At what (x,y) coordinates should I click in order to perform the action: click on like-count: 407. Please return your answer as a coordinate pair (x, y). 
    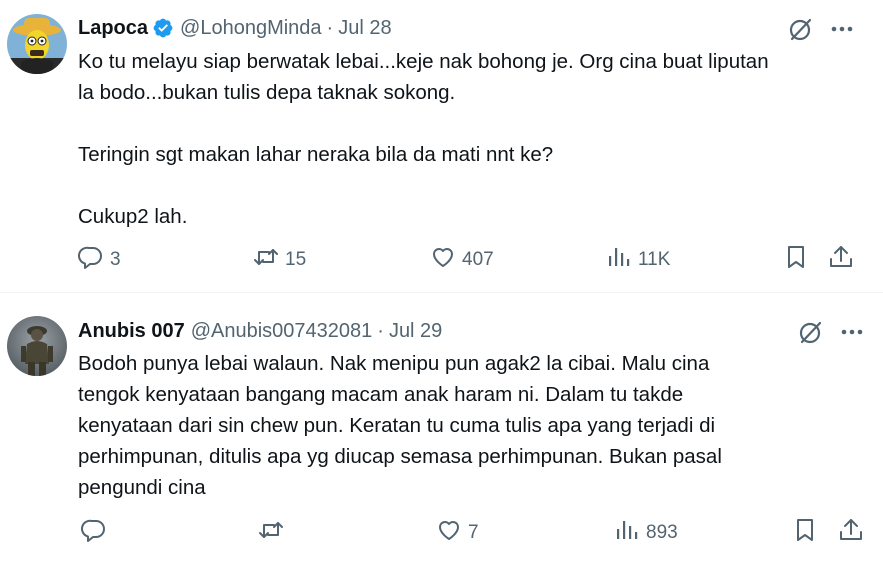
    Looking at the image, I should click on (478, 259).